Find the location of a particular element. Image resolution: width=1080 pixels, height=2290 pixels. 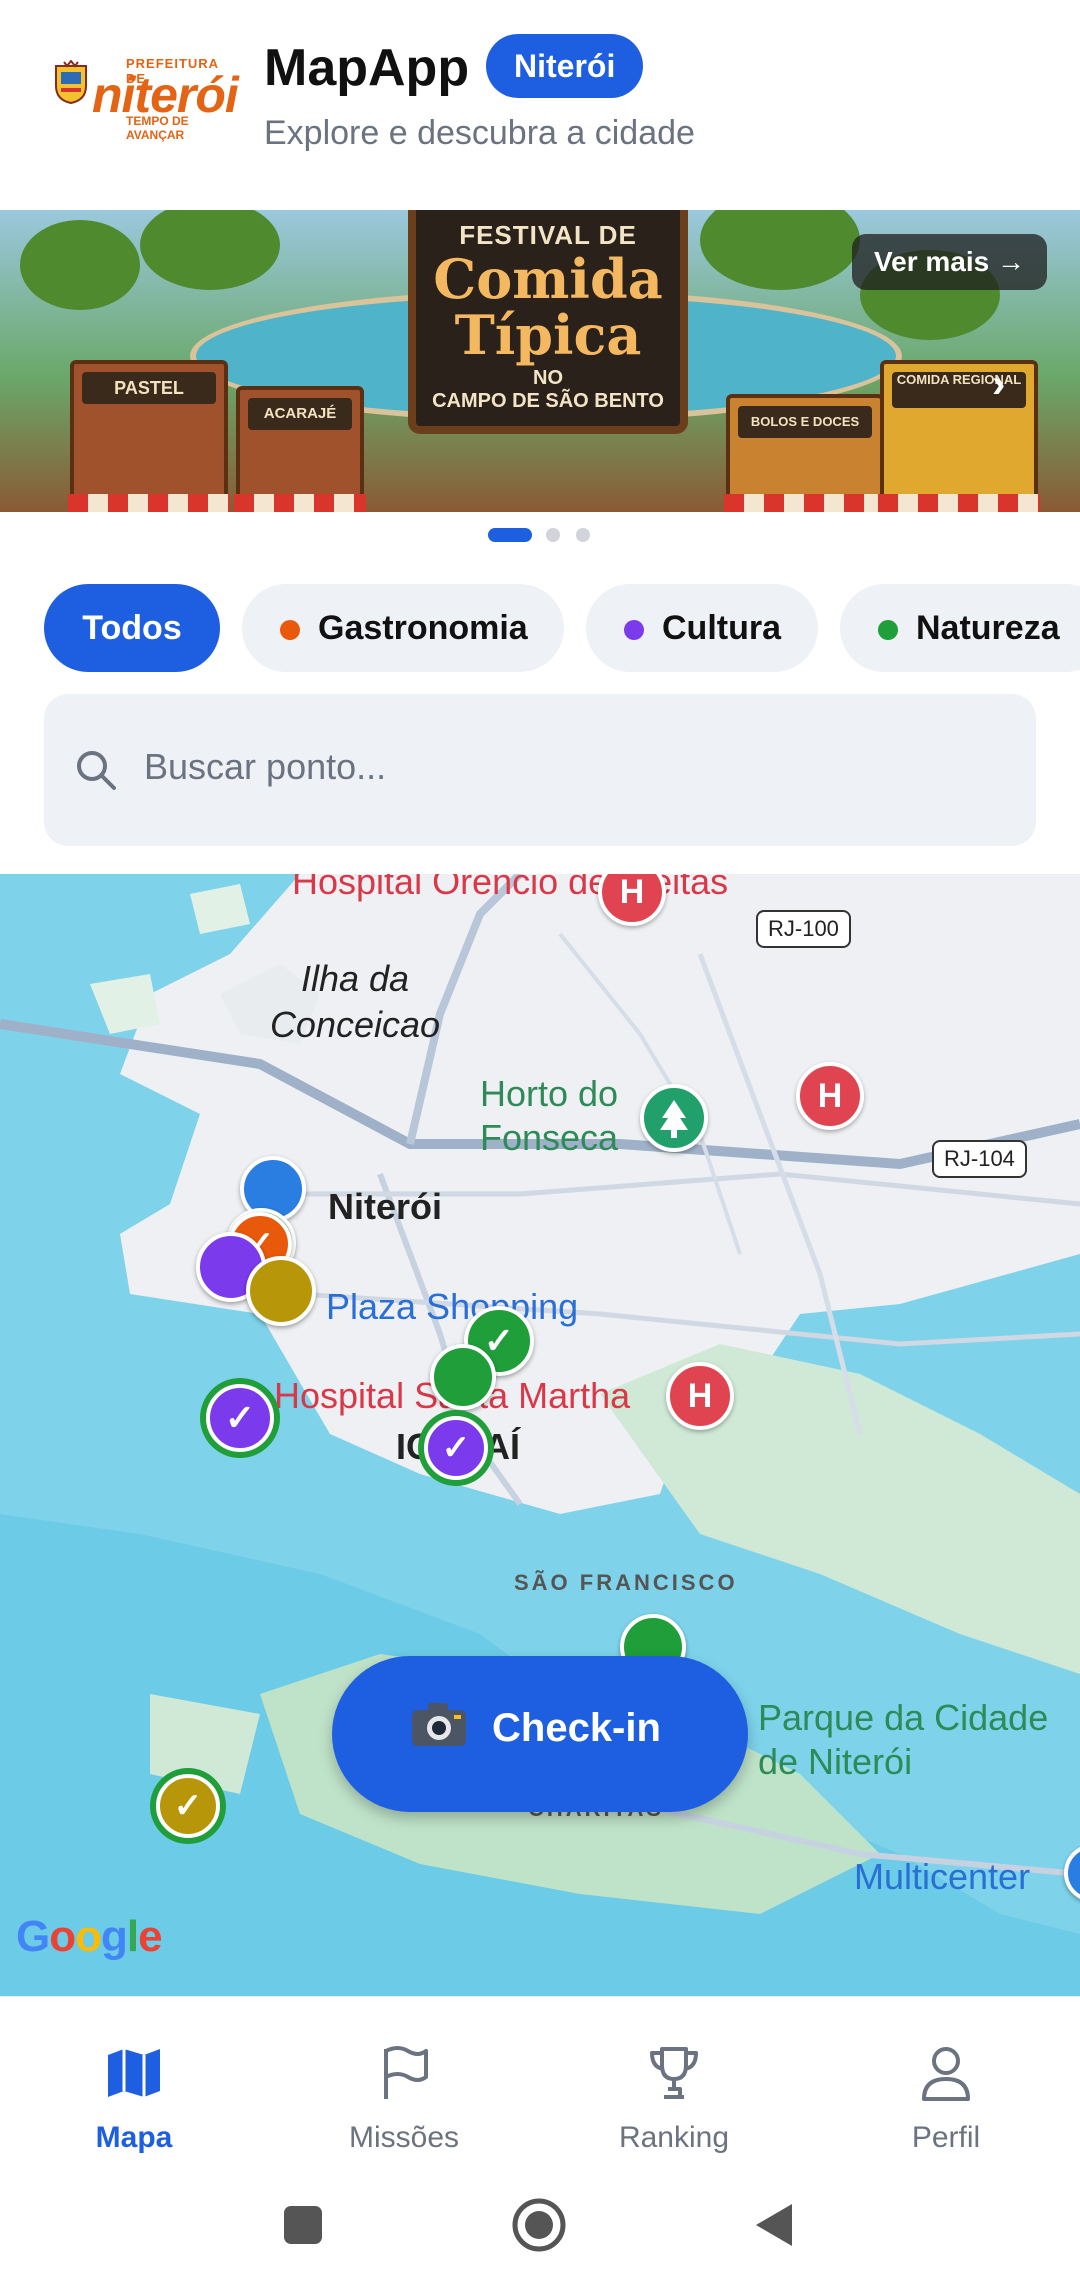

chip-natureza: Natureza is located at coordinates (960, 628).